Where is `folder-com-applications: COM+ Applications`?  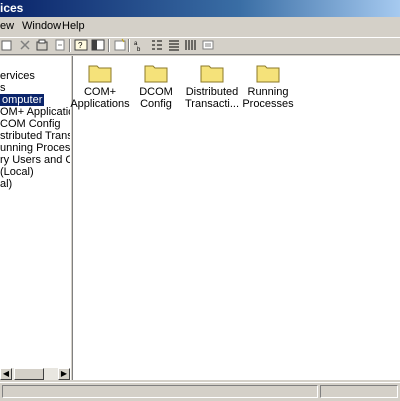
folder-com-applications: COM+ Applications is located at coordinates (100, 86).